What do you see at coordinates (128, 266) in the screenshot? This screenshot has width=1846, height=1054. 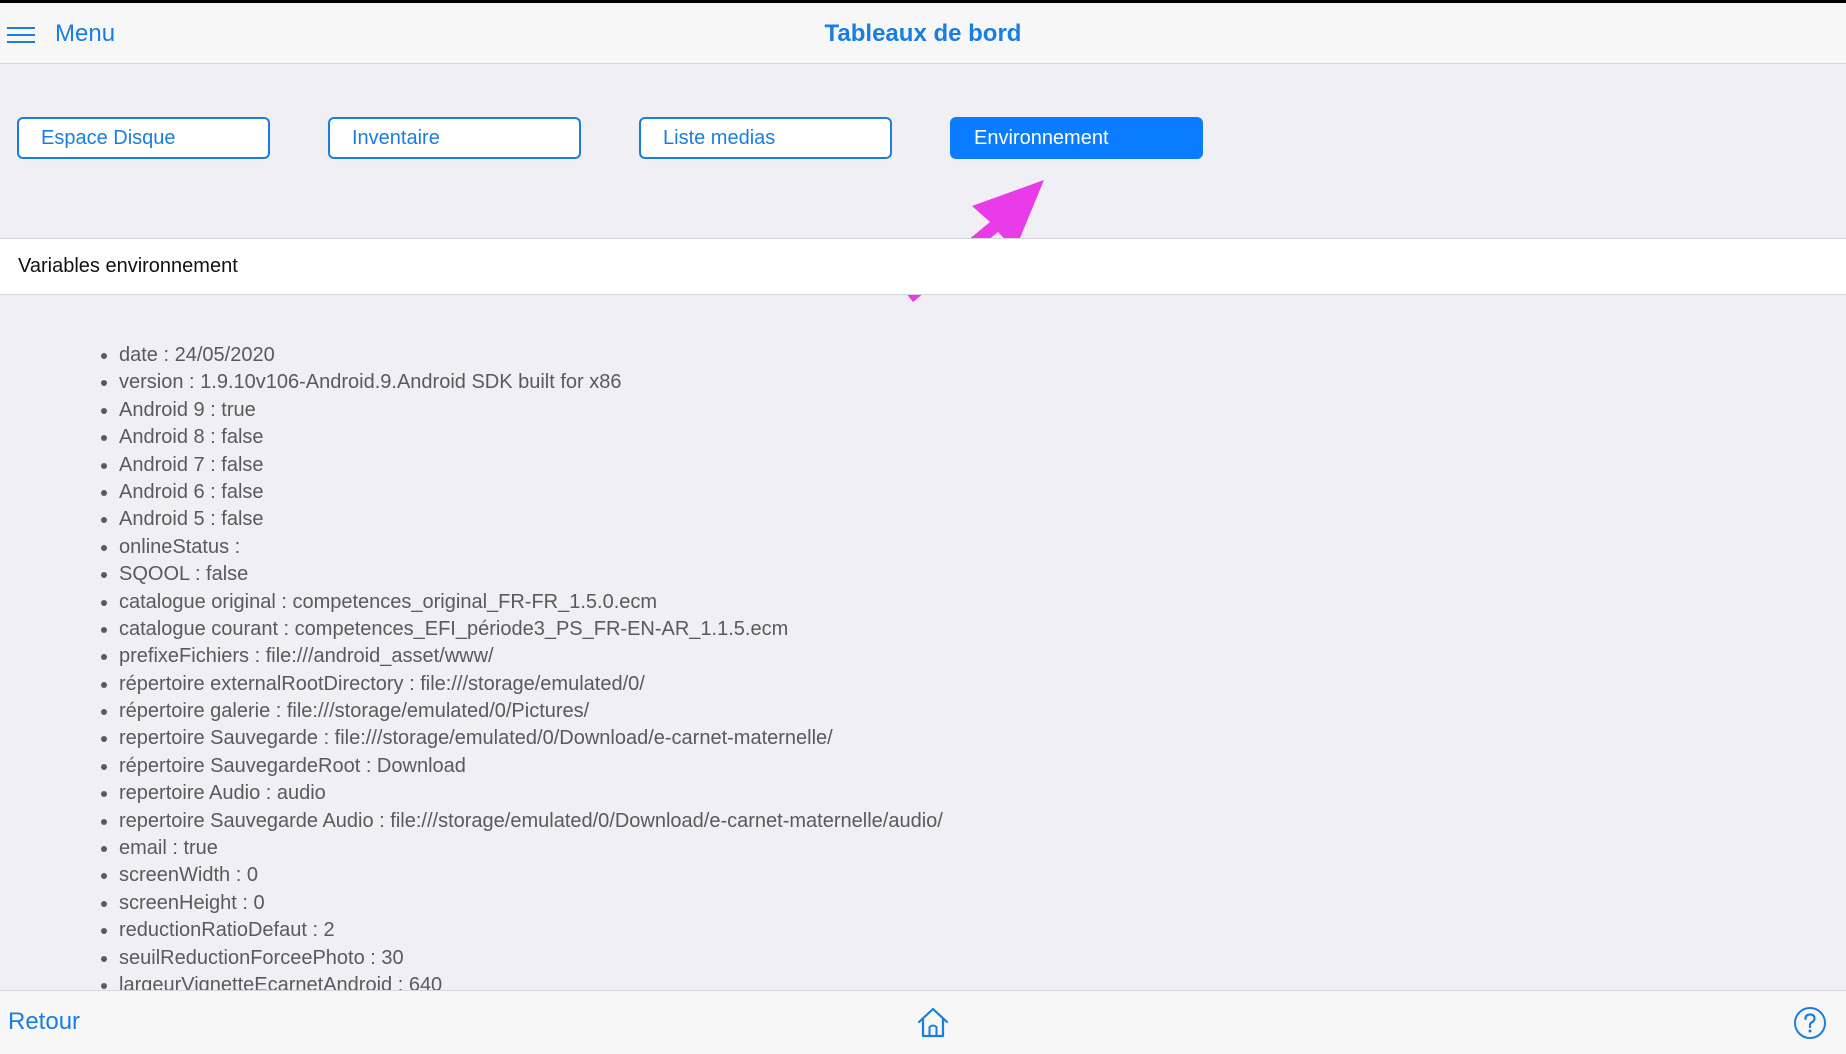 I see `section-title: Variables environnement` at bounding box center [128, 266].